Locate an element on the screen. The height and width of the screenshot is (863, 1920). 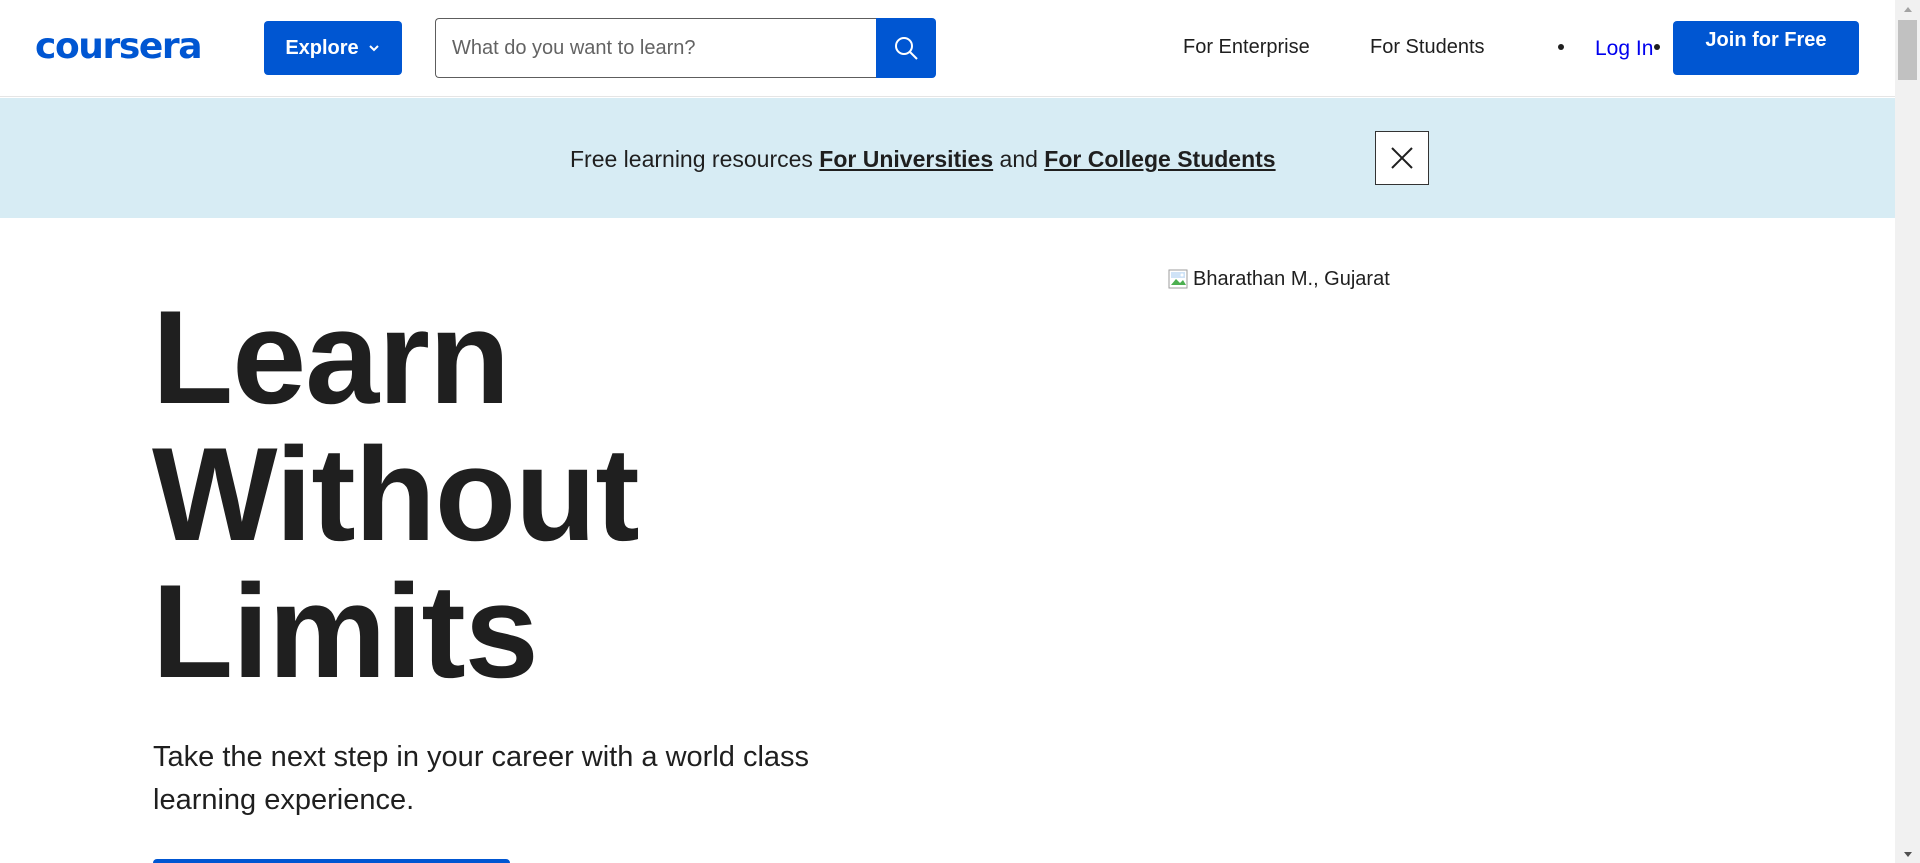
hero-title-line: Without is located at coordinates (396, 495).